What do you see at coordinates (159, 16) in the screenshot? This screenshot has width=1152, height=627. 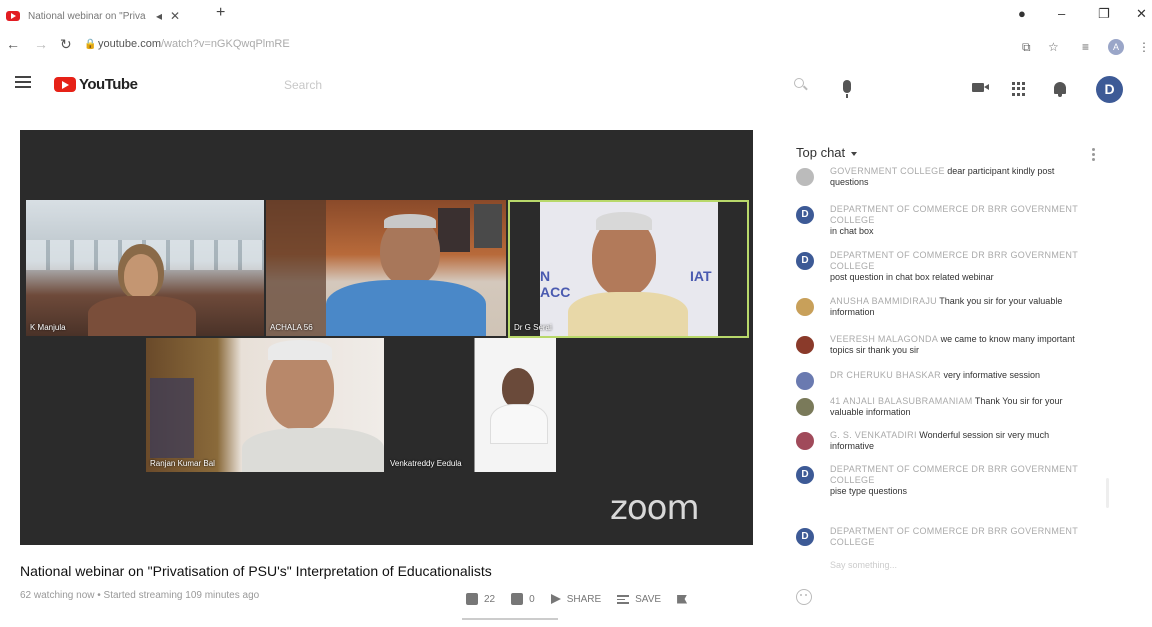 I see `speaker-icon: ◂` at bounding box center [159, 16].